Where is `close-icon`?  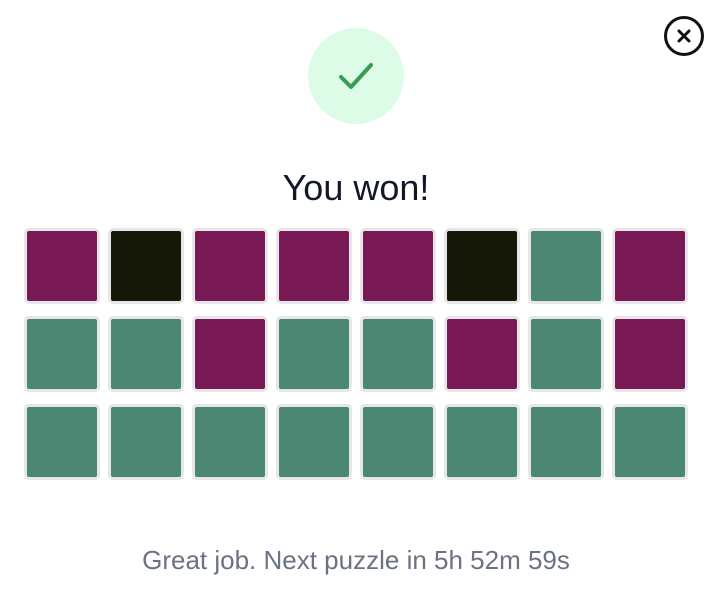
close-icon is located at coordinates (684, 36).